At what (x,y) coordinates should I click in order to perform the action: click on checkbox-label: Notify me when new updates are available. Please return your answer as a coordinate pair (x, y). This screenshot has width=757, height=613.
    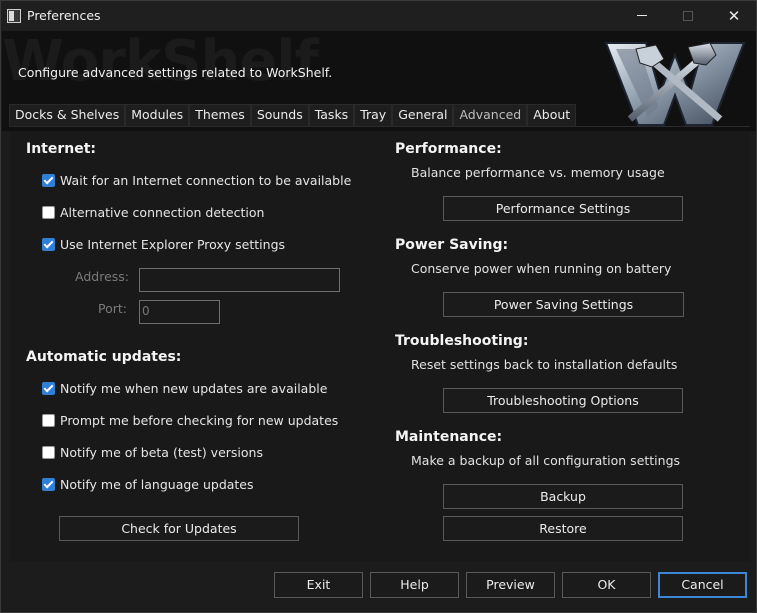
    Looking at the image, I should click on (194, 388).